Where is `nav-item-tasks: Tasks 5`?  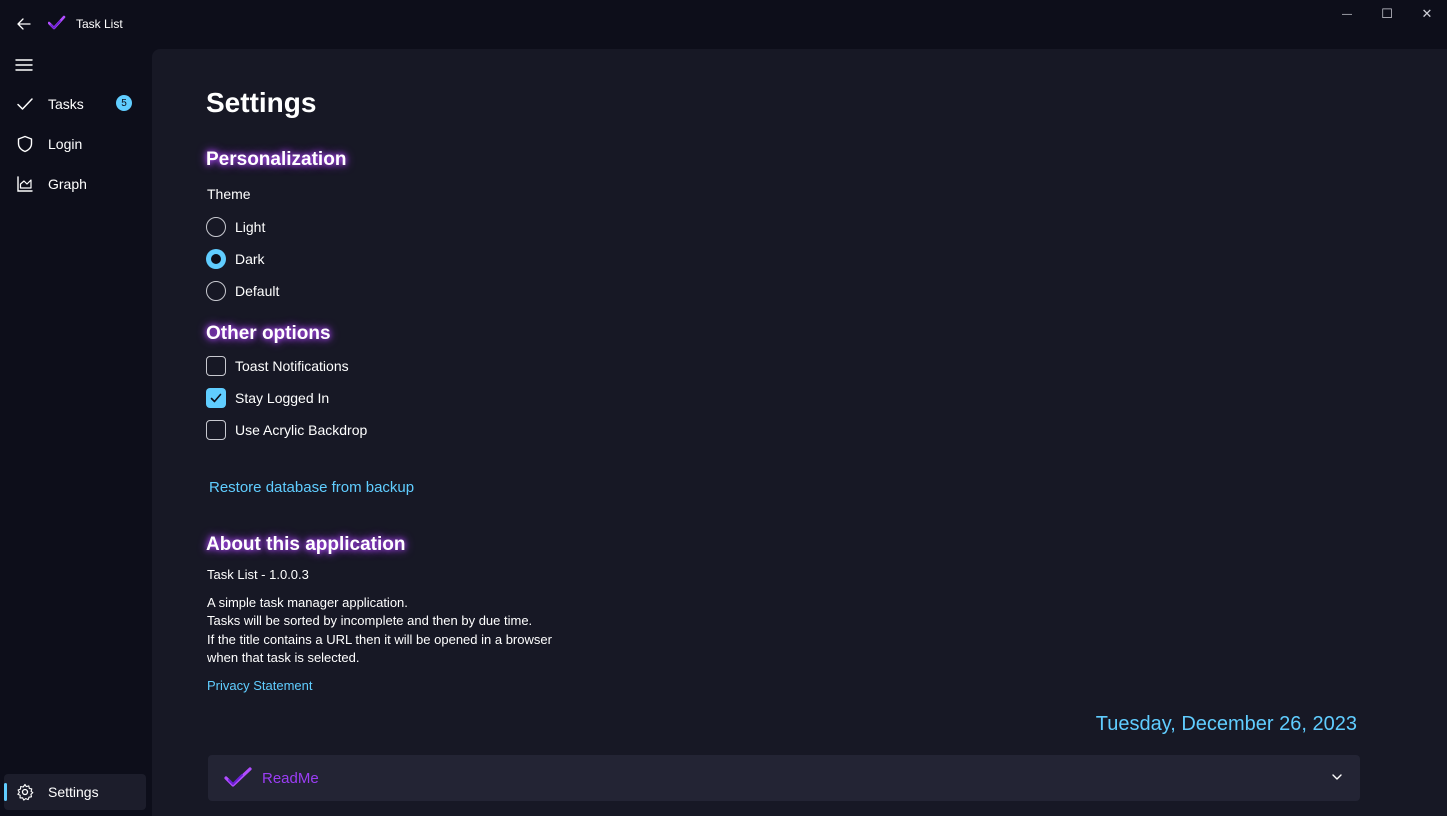 nav-item-tasks: Tasks 5 is located at coordinates (75, 104).